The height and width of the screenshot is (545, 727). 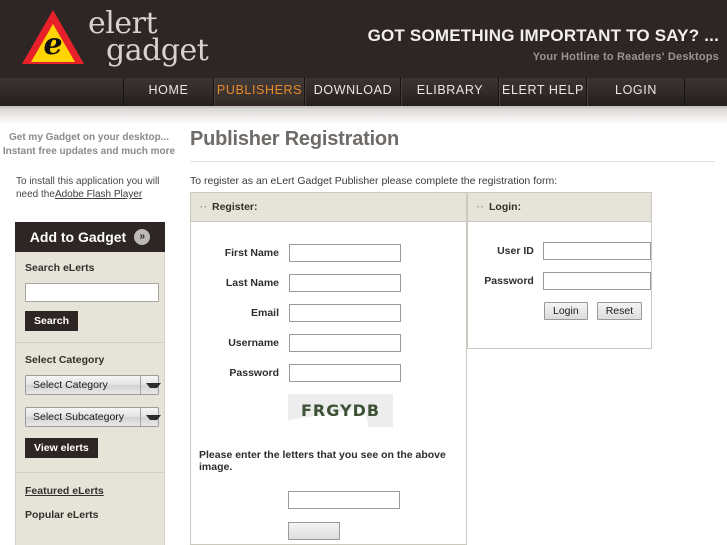 I want to click on username-input, so click(x=345, y=343).